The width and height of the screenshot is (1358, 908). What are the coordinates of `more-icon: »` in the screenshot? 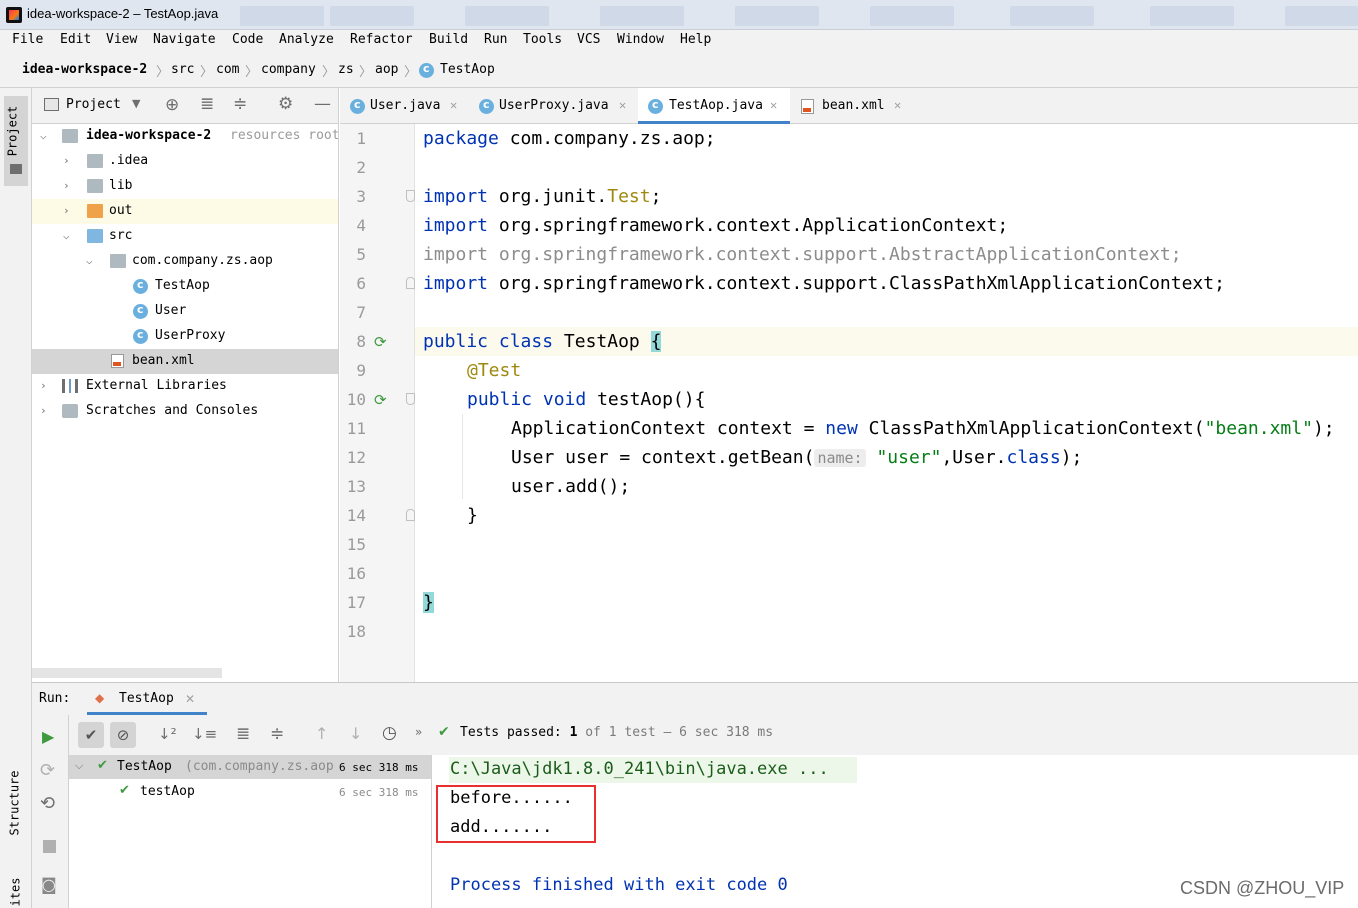 It's located at (418, 732).